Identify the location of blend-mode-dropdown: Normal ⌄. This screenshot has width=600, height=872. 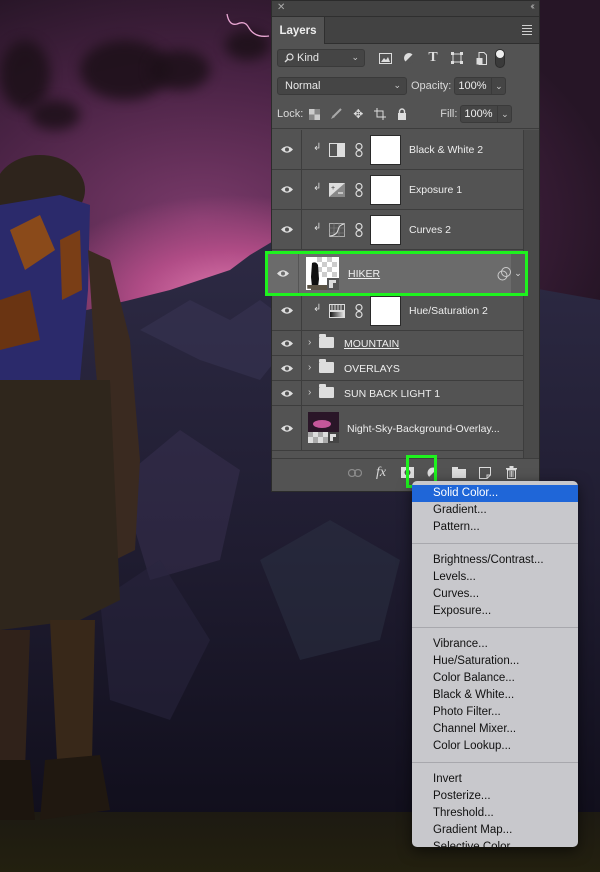
(342, 86).